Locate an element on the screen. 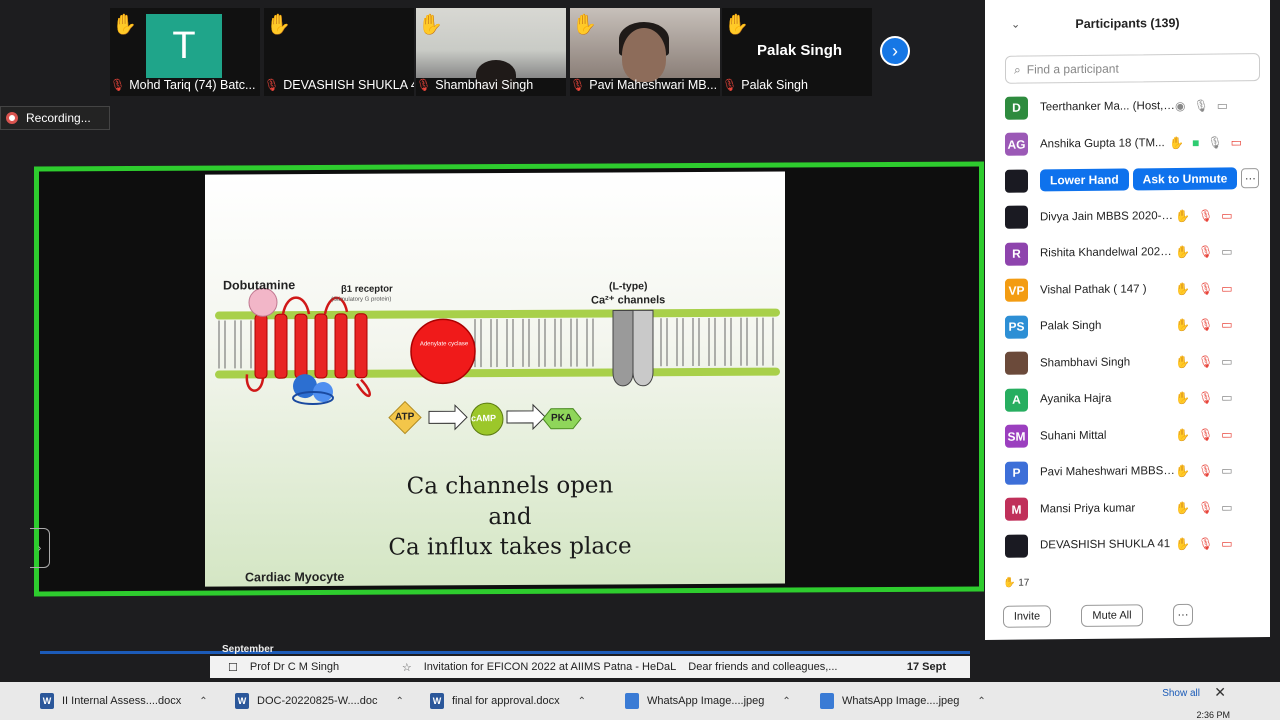 Image resolution: width=1280 pixels, height=720 pixels. avatar: T is located at coordinates (184, 46).